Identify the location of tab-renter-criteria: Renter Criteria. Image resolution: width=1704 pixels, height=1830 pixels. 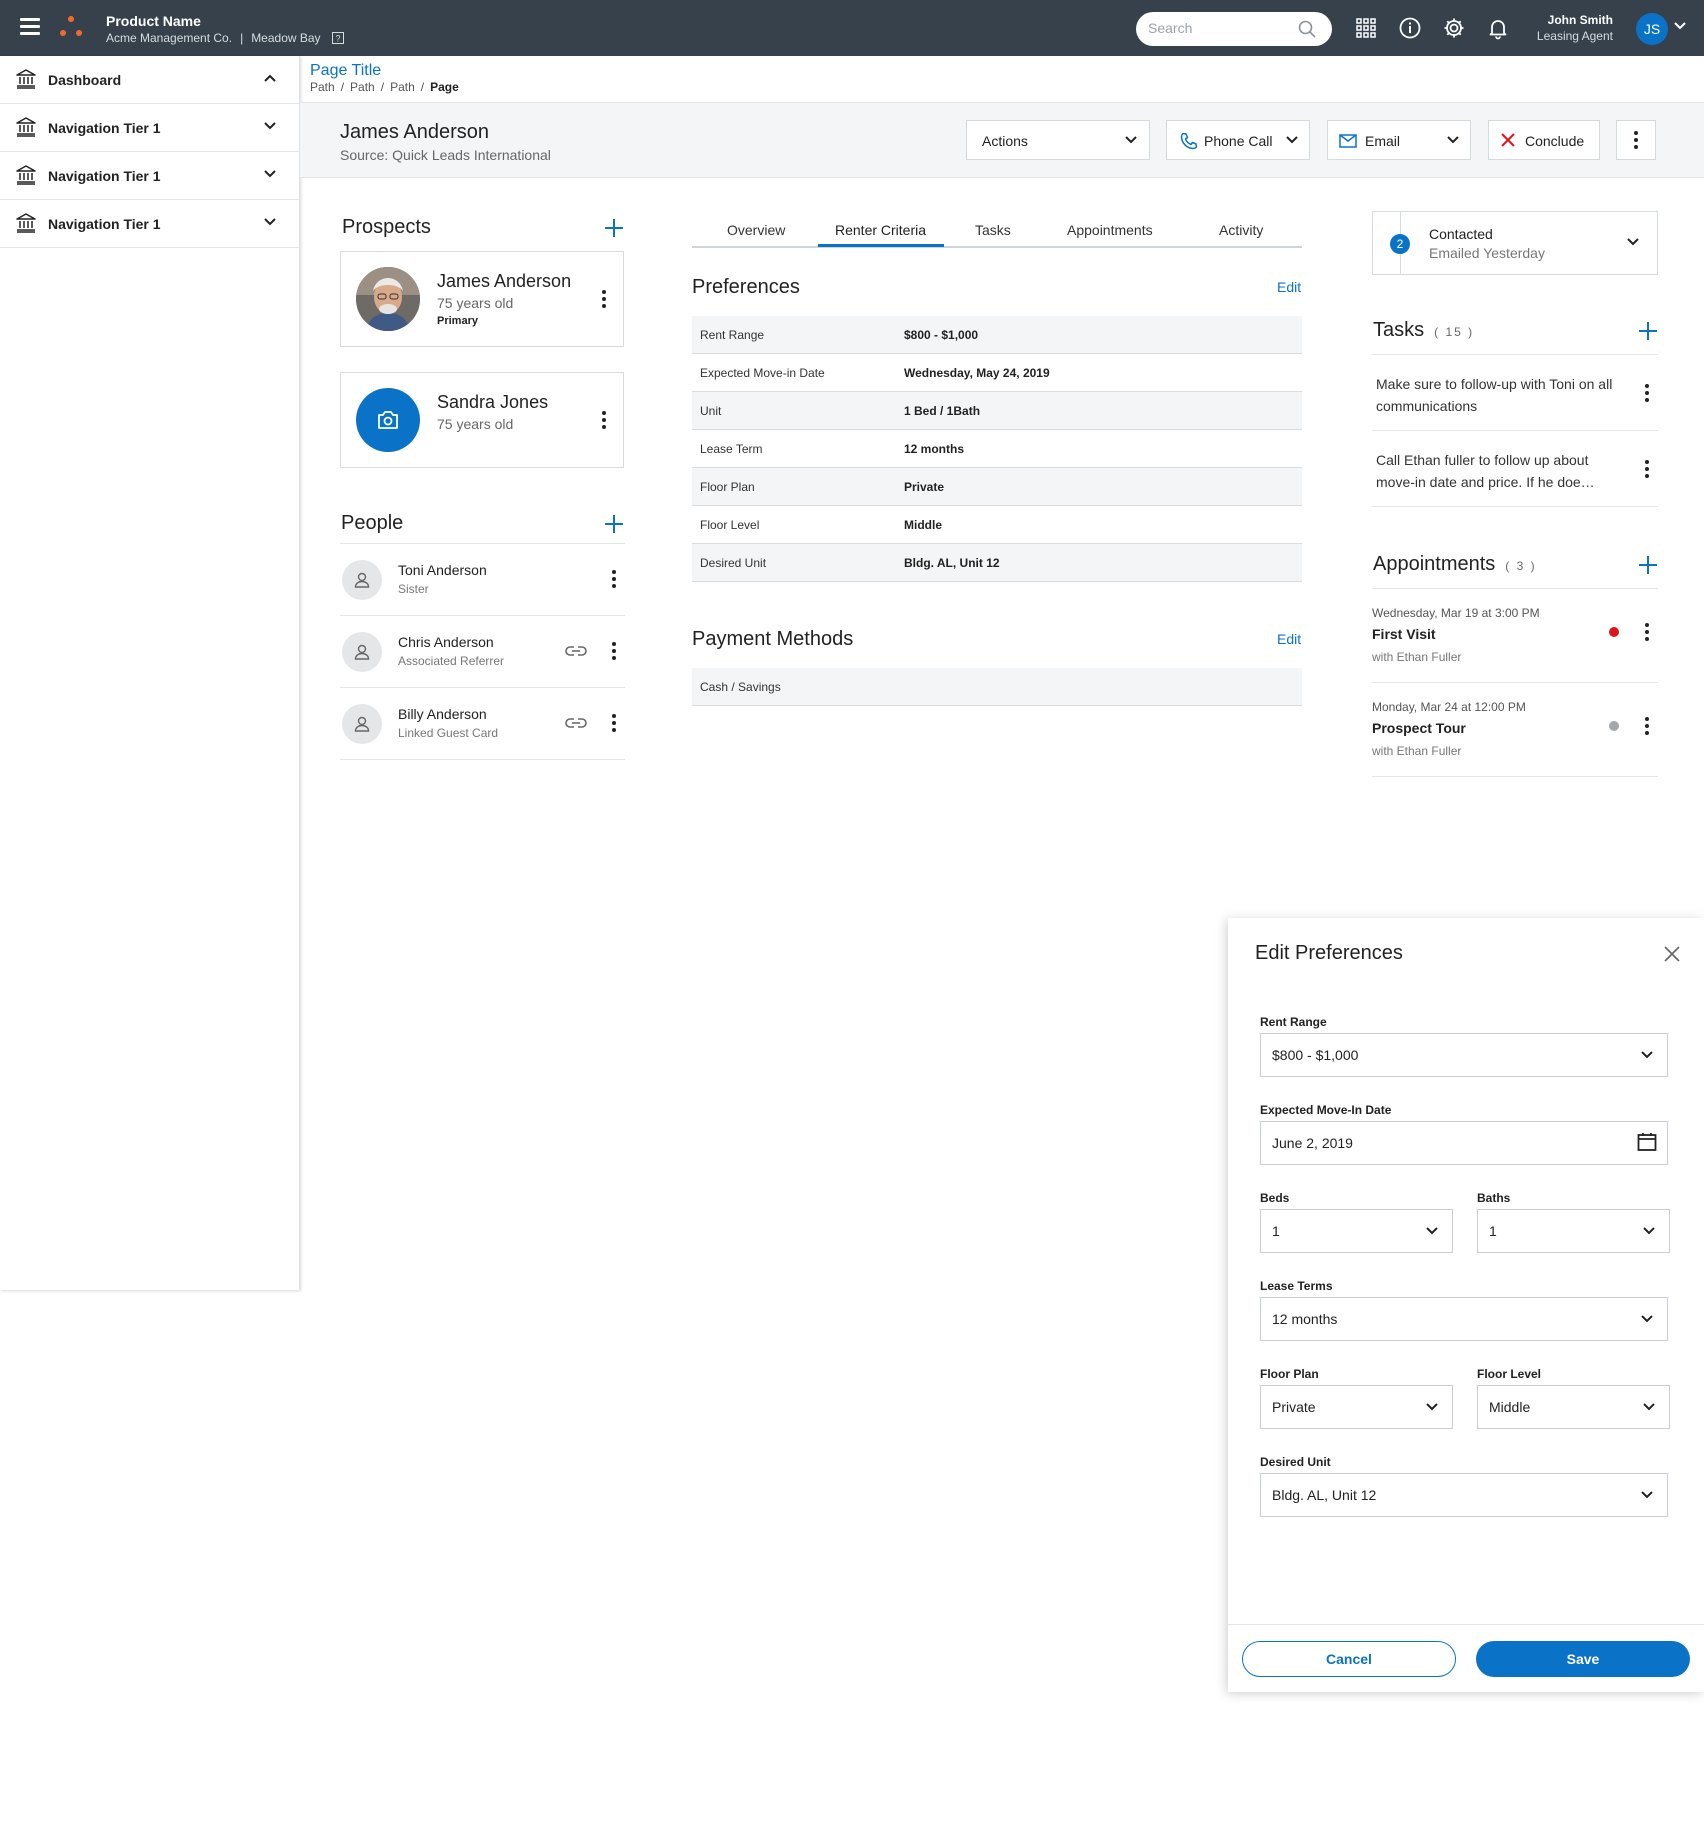
(880, 230).